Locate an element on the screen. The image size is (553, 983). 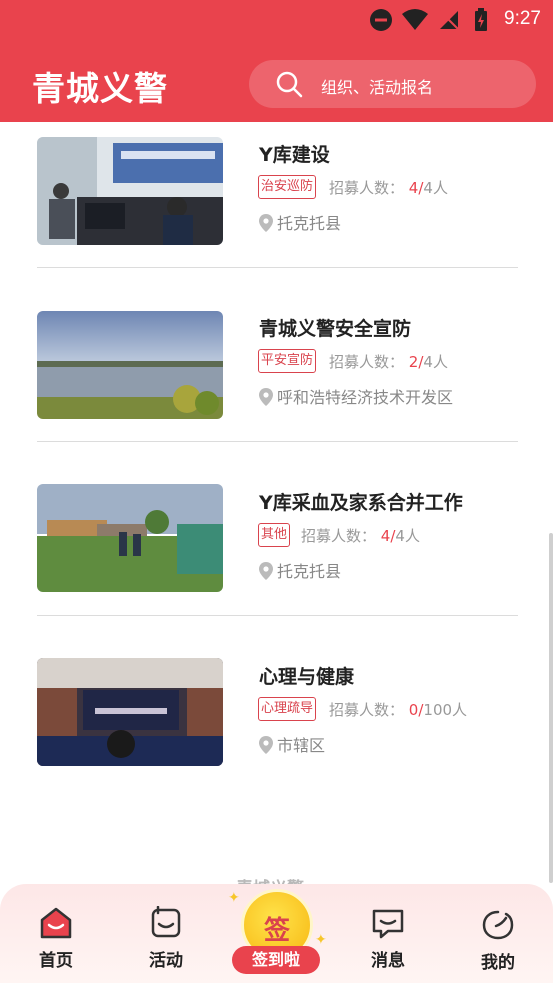
activity-location: 市辖区 is located at coordinates (292, 744).